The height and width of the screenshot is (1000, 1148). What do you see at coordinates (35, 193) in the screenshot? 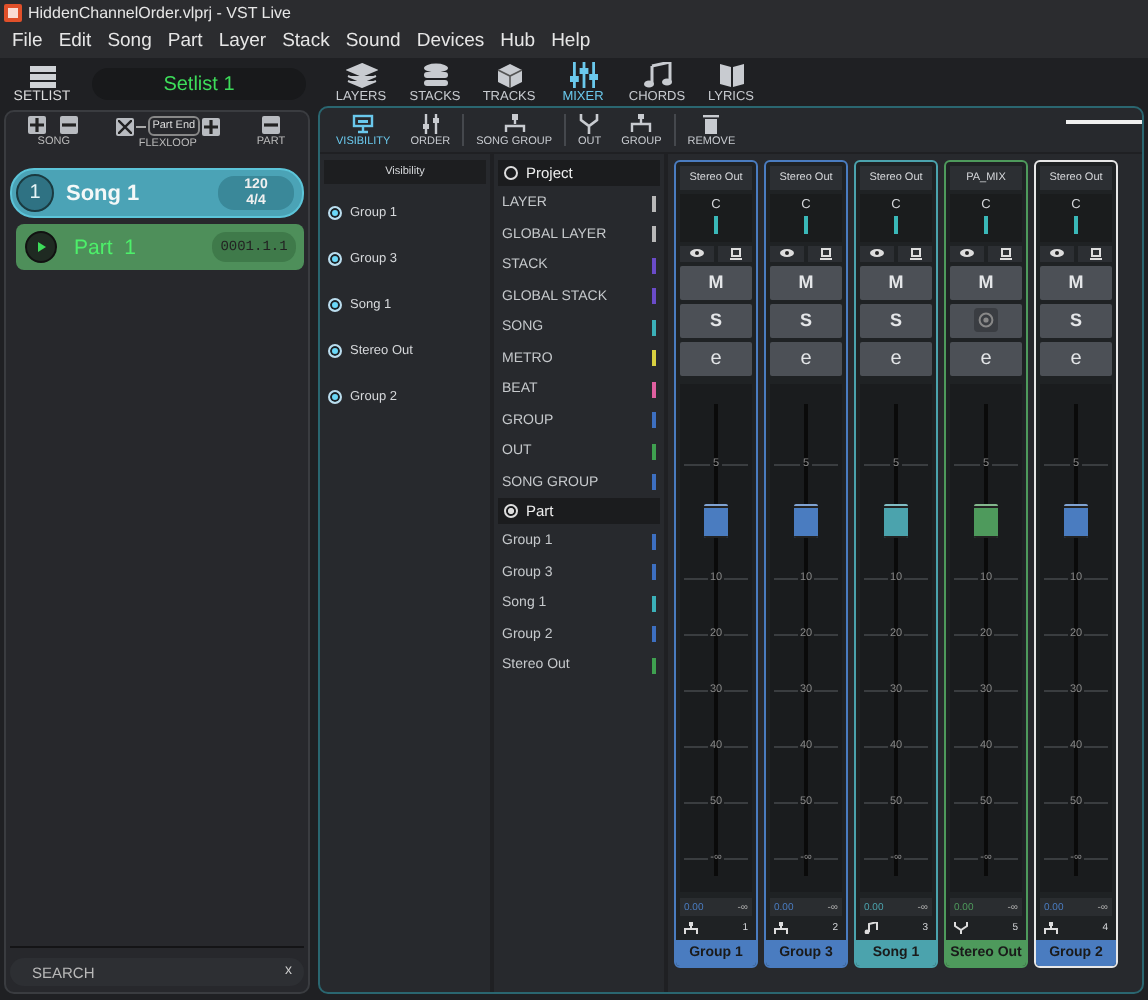
I see `song-number: 1` at bounding box center [35, 193].